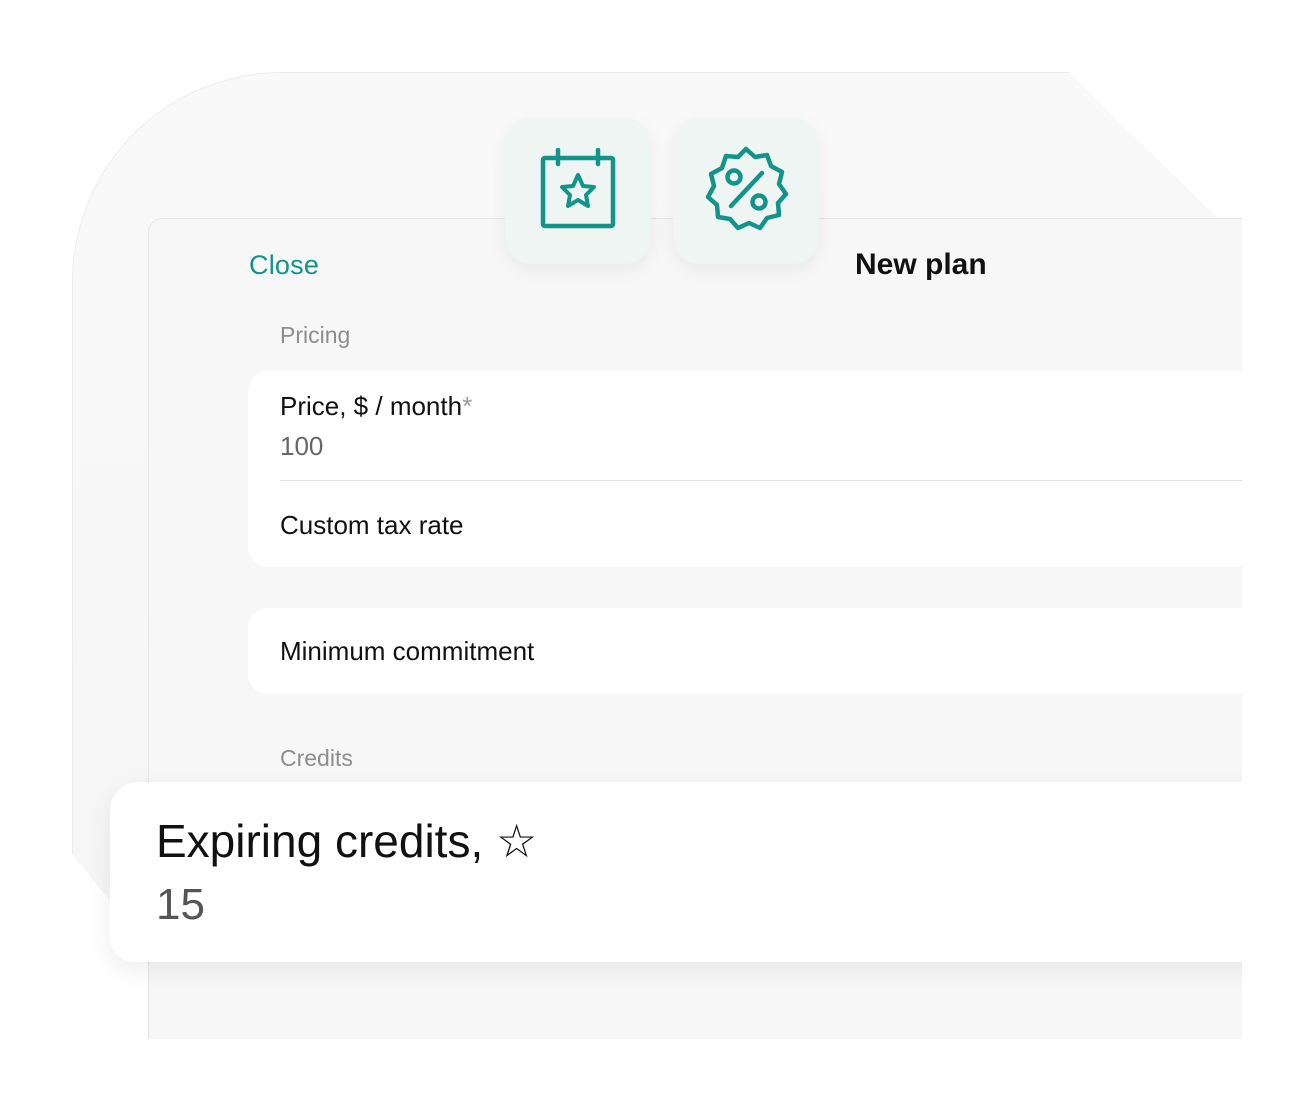  What do you see at coordinates (180, 905) in the screenshot?
I see `expiring-credits-input: 15` at bounding box center [180, 905].